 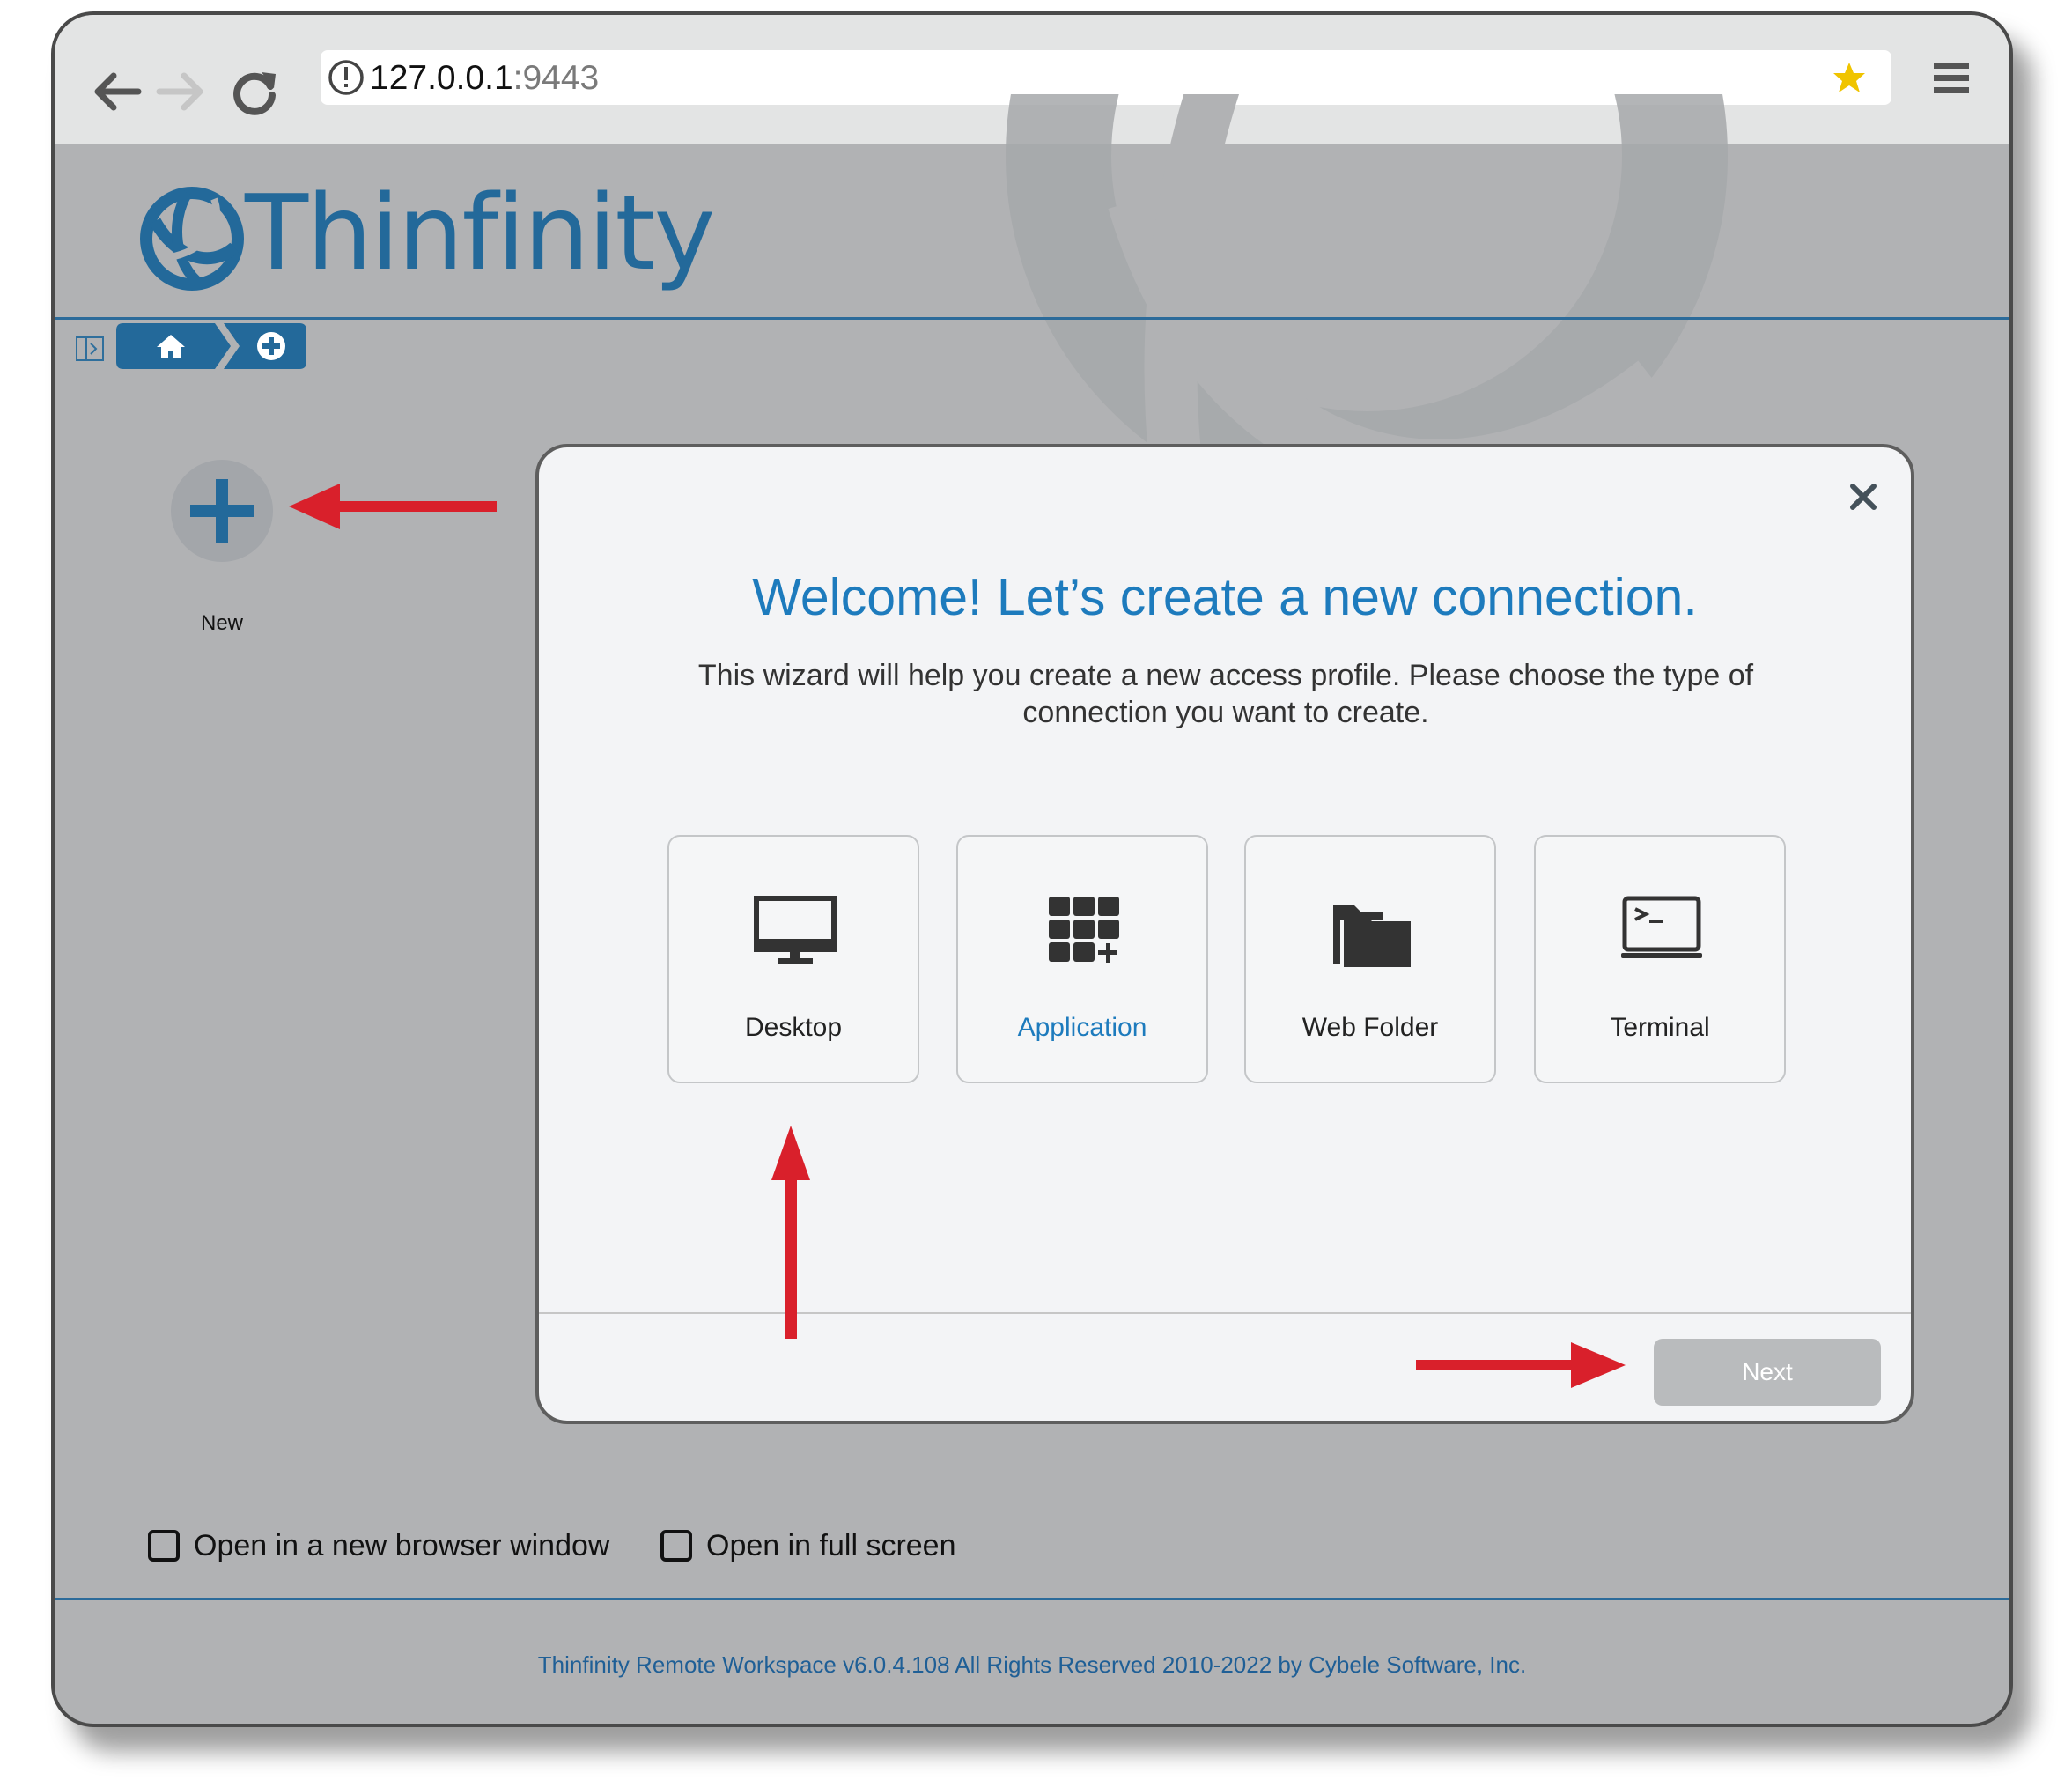 What do you see at coordinates (1660, 1028) in the screenshot?
I see `option-terminal-label: Terminal` at bounding box center [1660, 1028].